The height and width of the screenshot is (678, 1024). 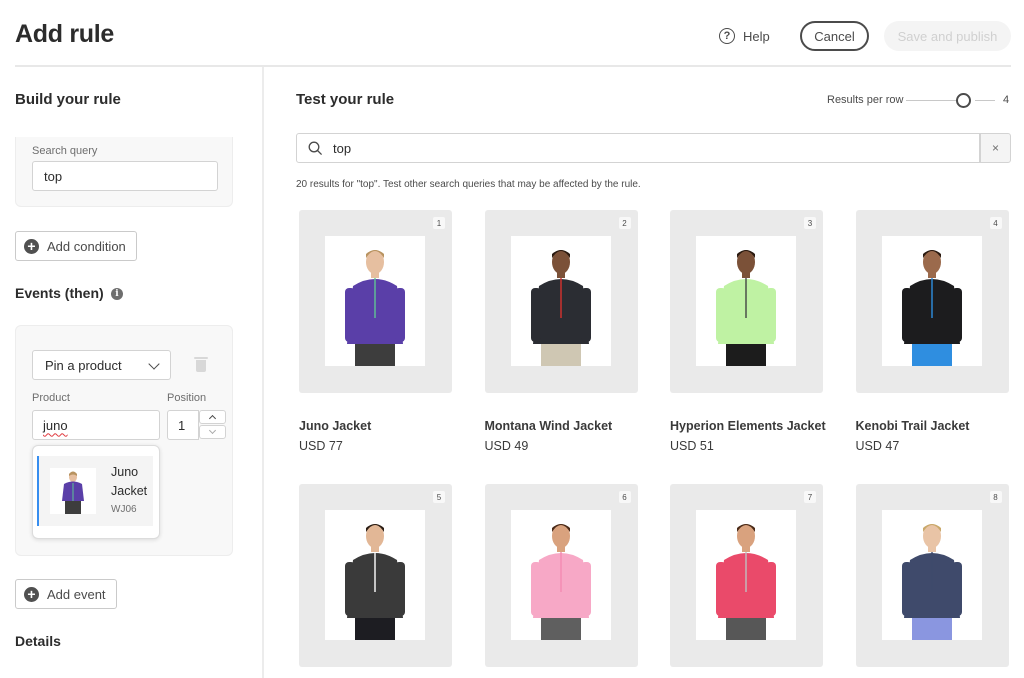 What do you see at coordinates (877, 446) in the screenshot?
I see `product-price: USD 47` at bounding box center [877, 446].